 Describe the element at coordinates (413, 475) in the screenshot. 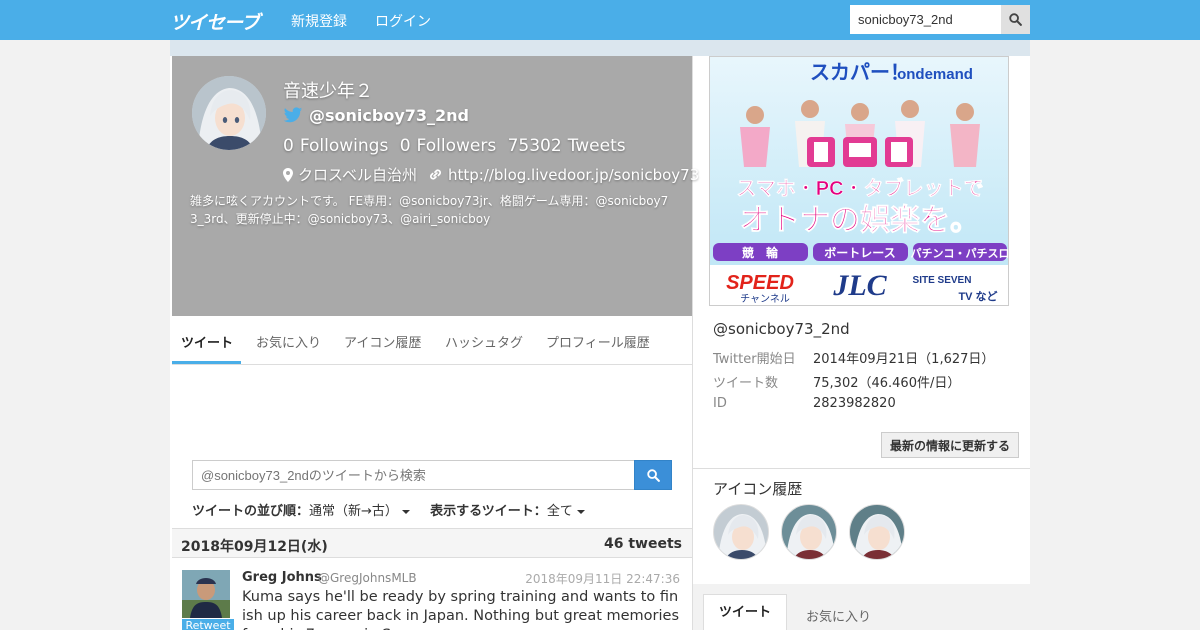

I see `tweet-search-input` at that location.